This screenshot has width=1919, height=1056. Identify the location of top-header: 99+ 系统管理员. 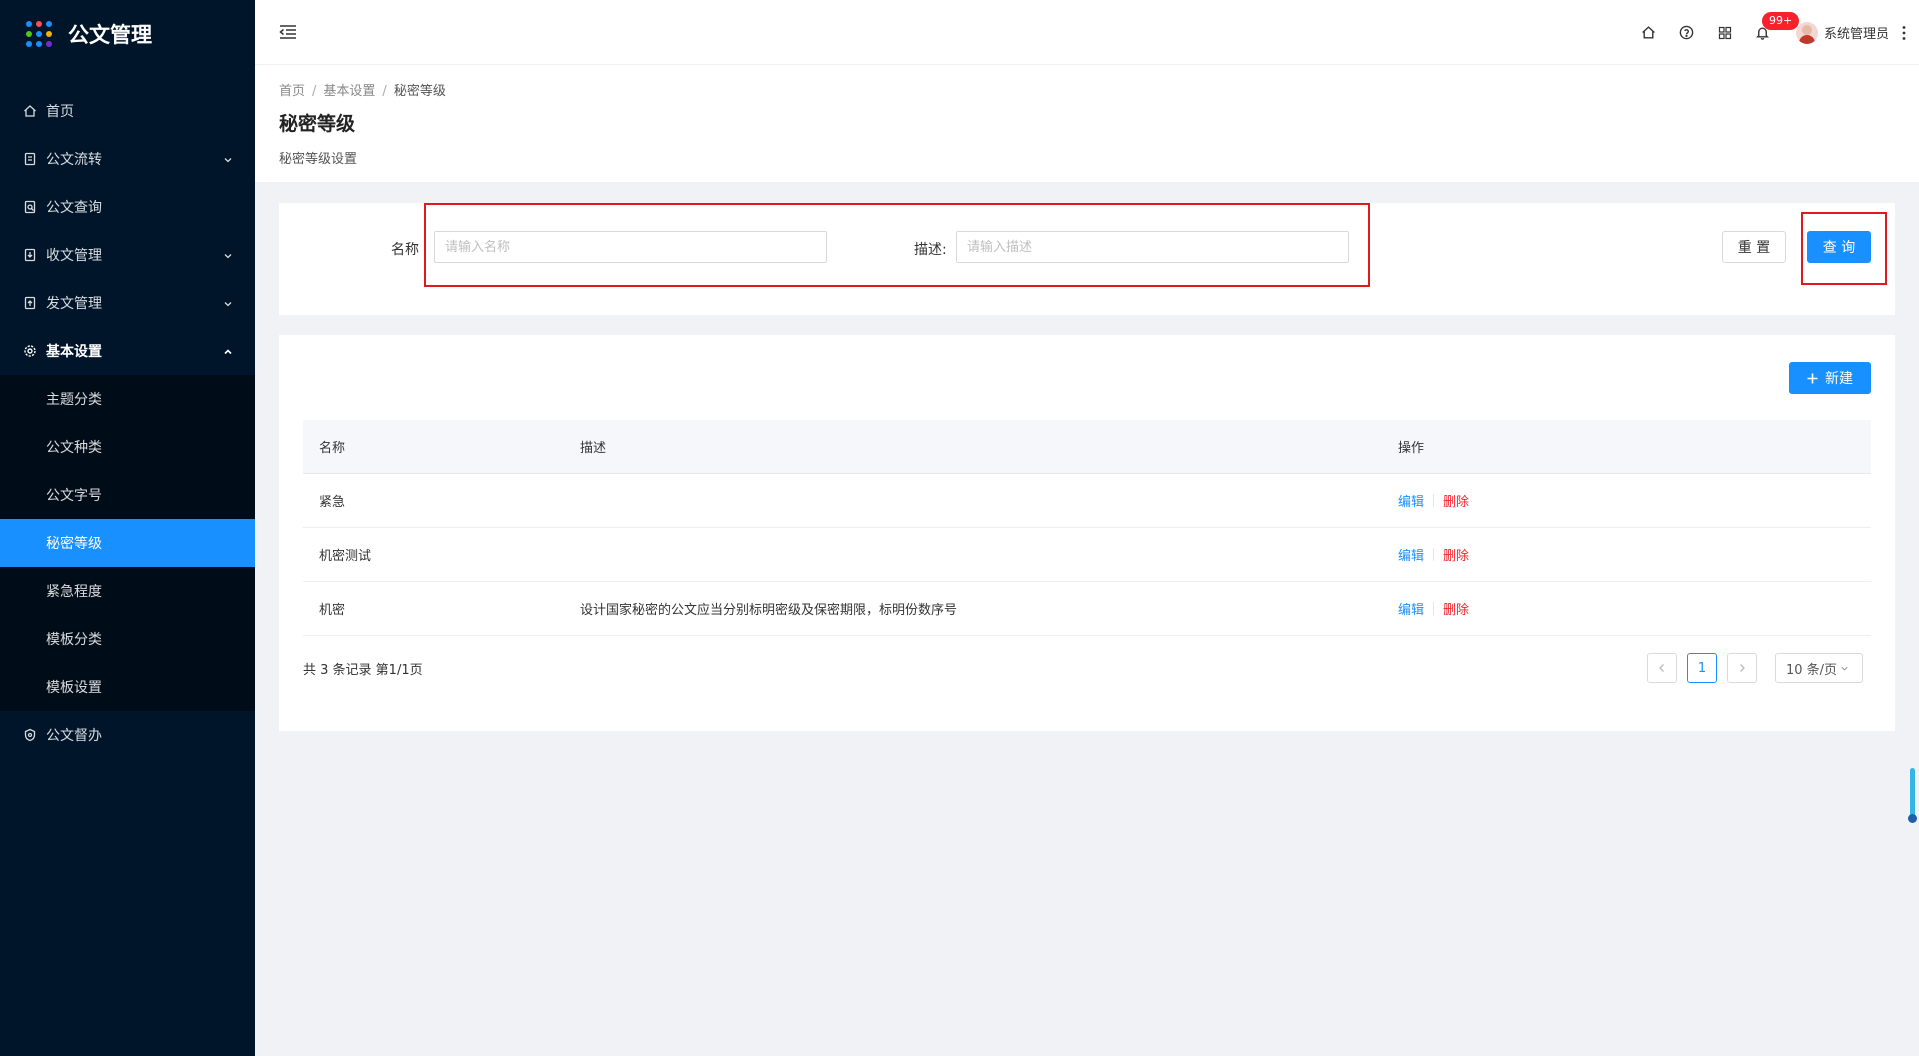
(1087, 32).